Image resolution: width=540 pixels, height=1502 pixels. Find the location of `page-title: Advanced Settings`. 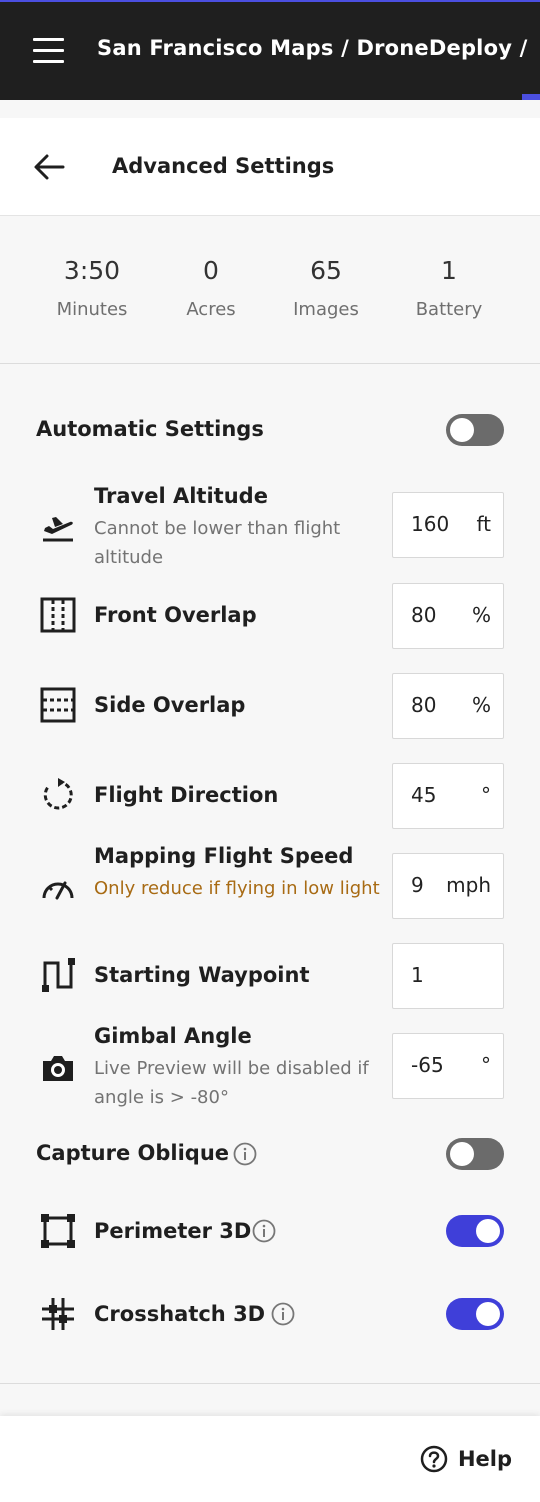

page-title: Advanced Settings is located at coordinates (223, 166).